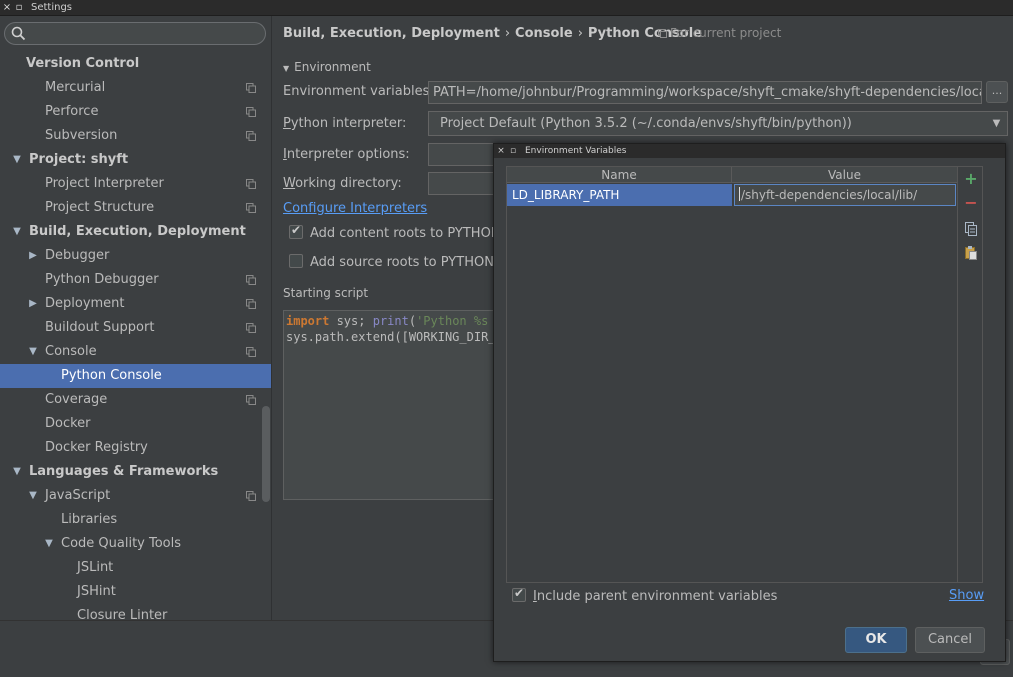  What do you see at coordinates (135, 208) in the screenshot?
I see `sidebar-item: Project Structure` at bounding box center [135, 208].